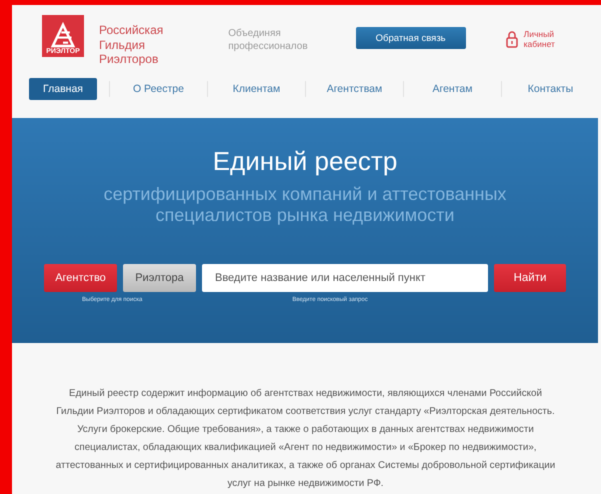 The image size is (601, 494). Describe the element at coordinates (452, 89) in the screenshot. I see `nav-tab: Агентам` at that location.